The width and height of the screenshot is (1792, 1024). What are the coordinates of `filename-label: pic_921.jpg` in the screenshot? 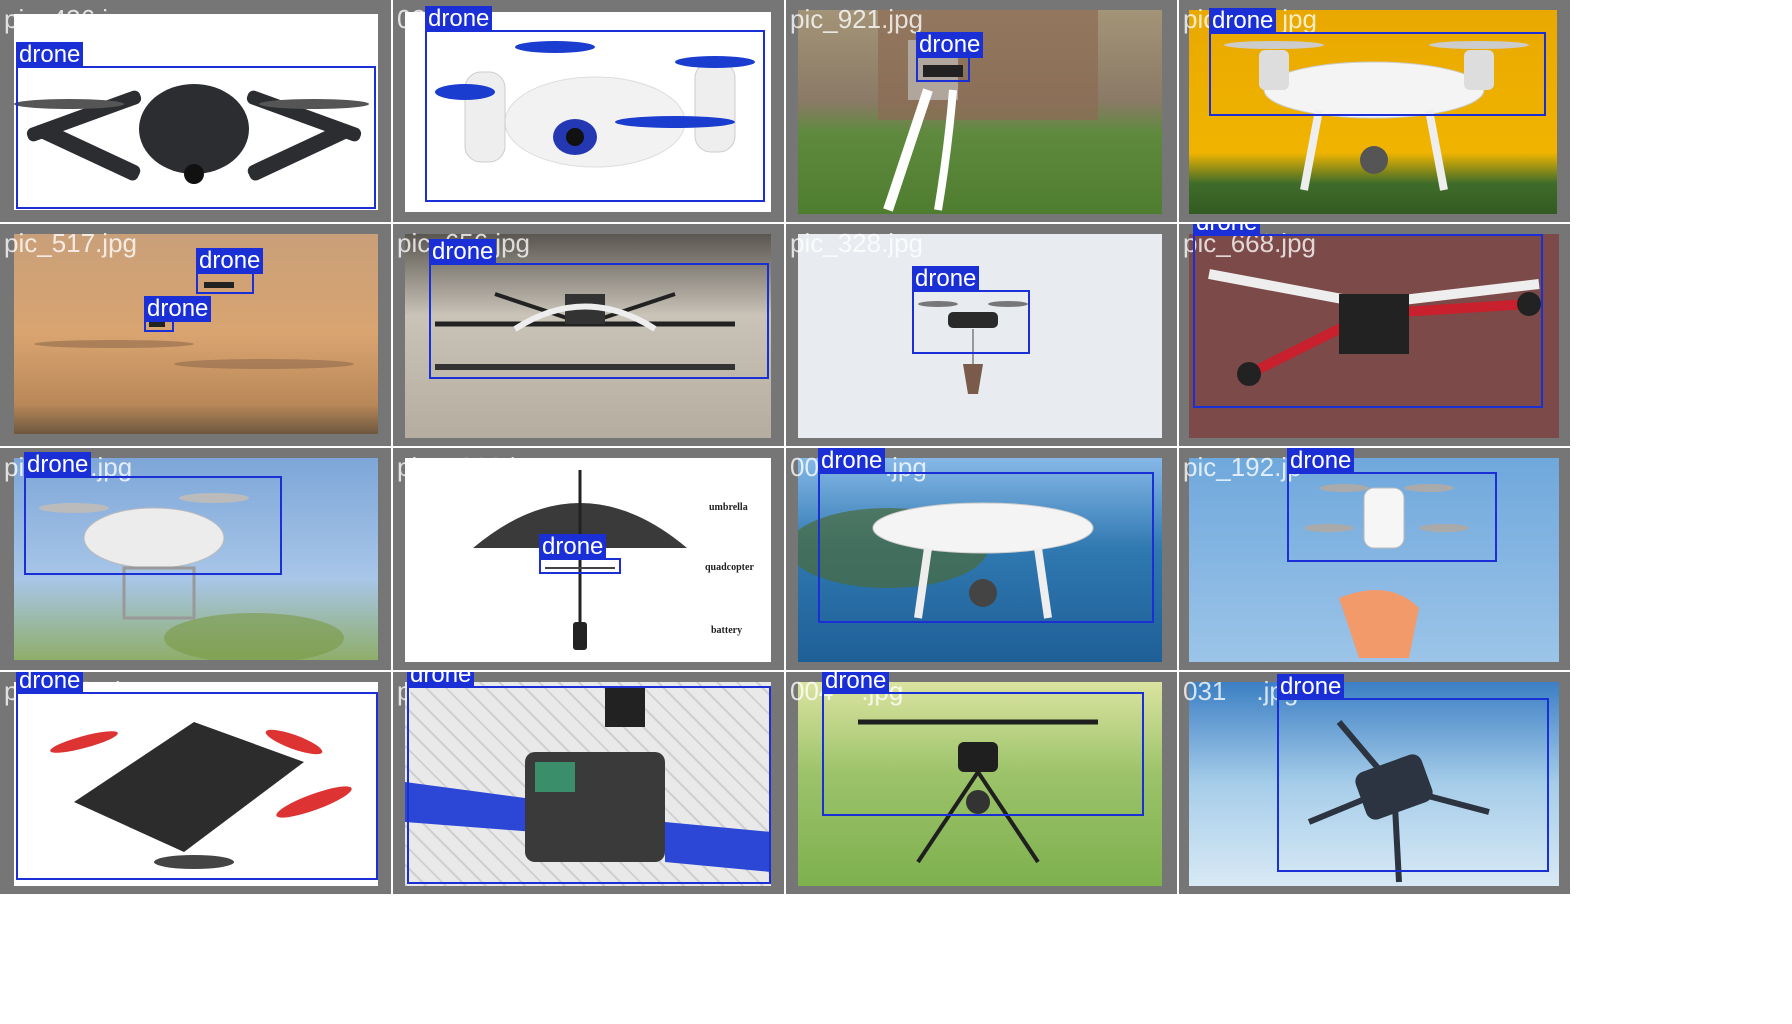 It's located at (856, 19).